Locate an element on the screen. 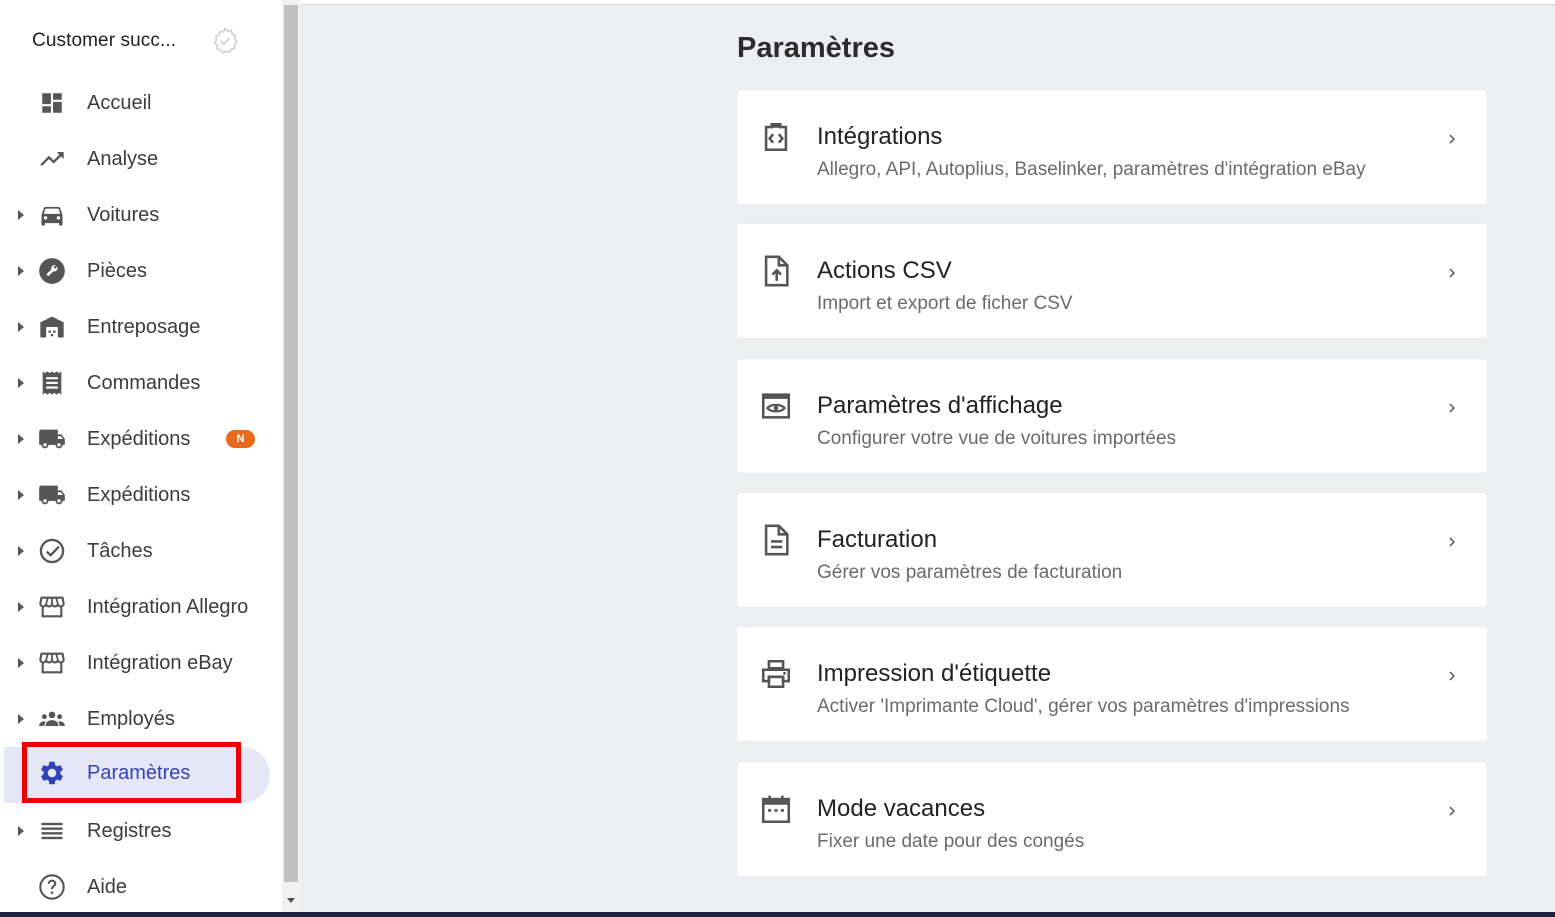 The image size is (1555, 917). page-title: Paramètres is located at coordinates (816, 48).